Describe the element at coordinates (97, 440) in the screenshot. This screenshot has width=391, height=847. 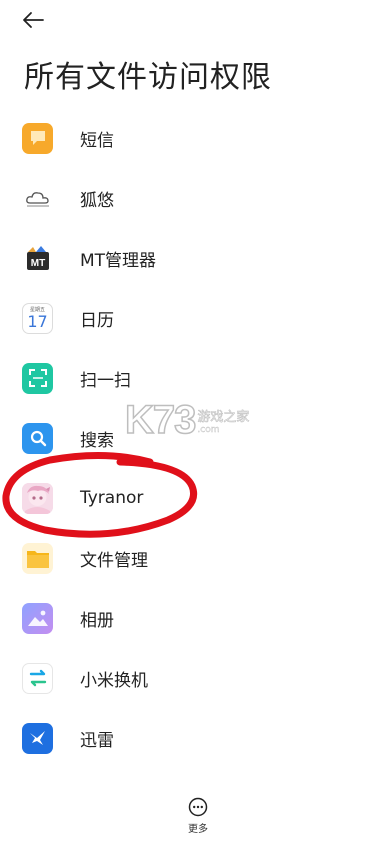
I see `app-label: 搜索` at that location.